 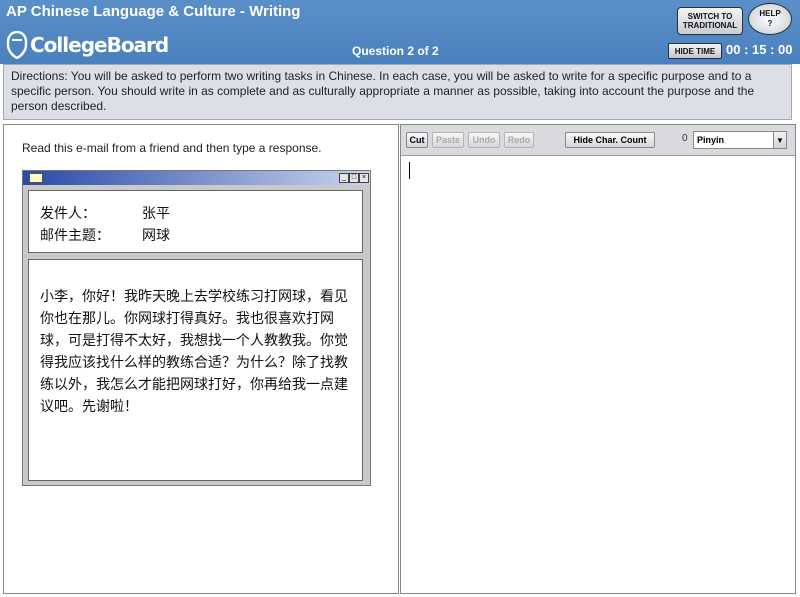 I want to click on acorn-shield-icon, so click(x=17, y=45).